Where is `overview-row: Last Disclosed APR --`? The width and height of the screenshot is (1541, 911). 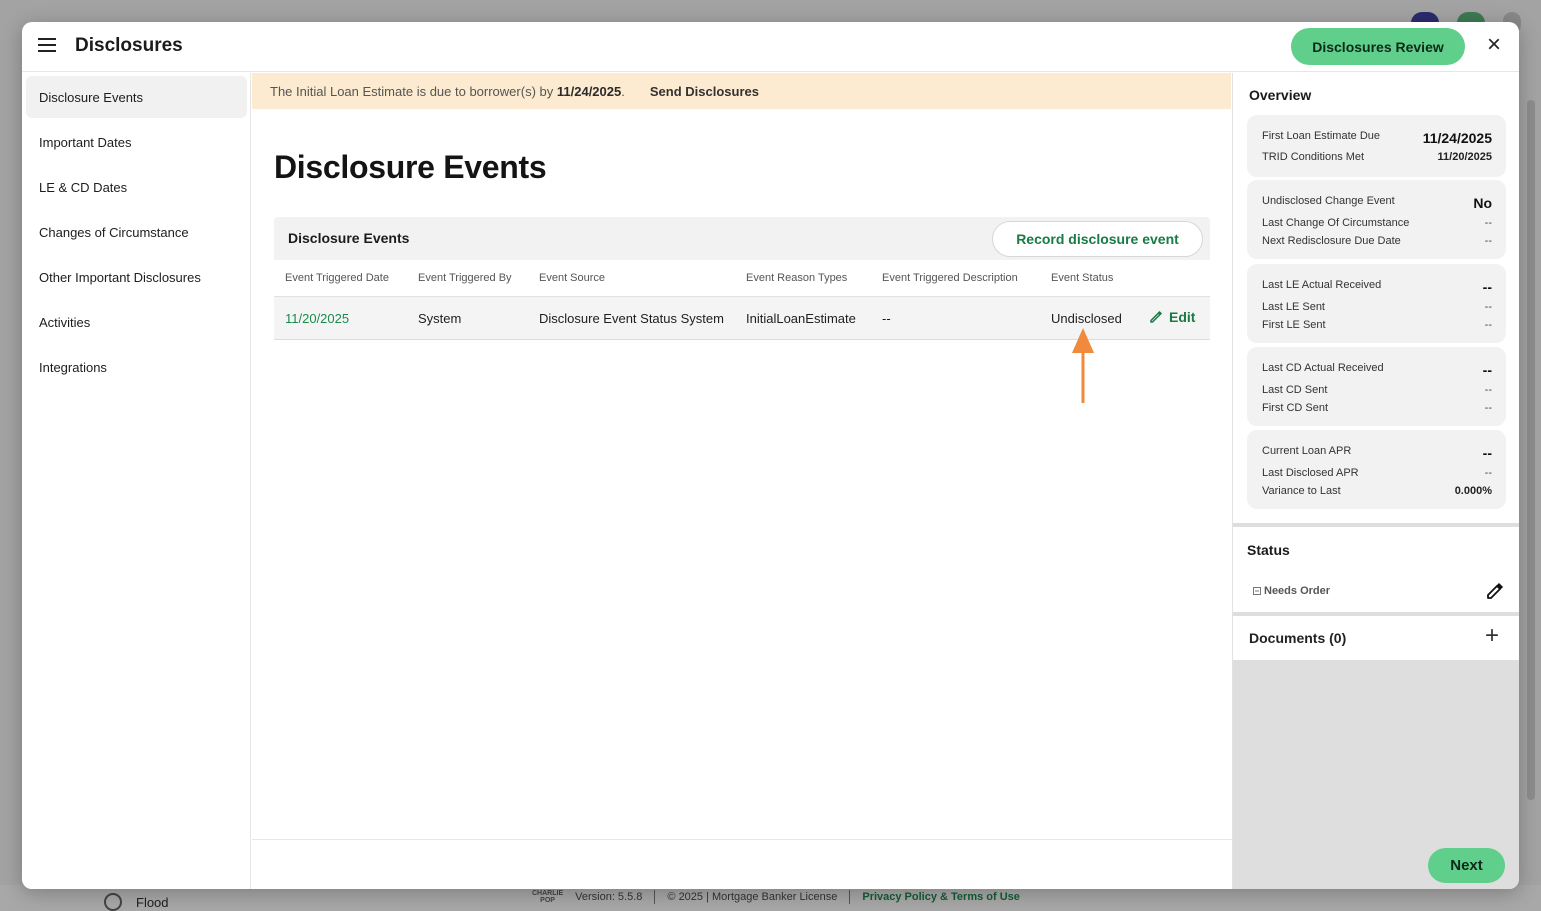 overview-row: Last Disclosed APR -- is located at coordinates (1377, 473).